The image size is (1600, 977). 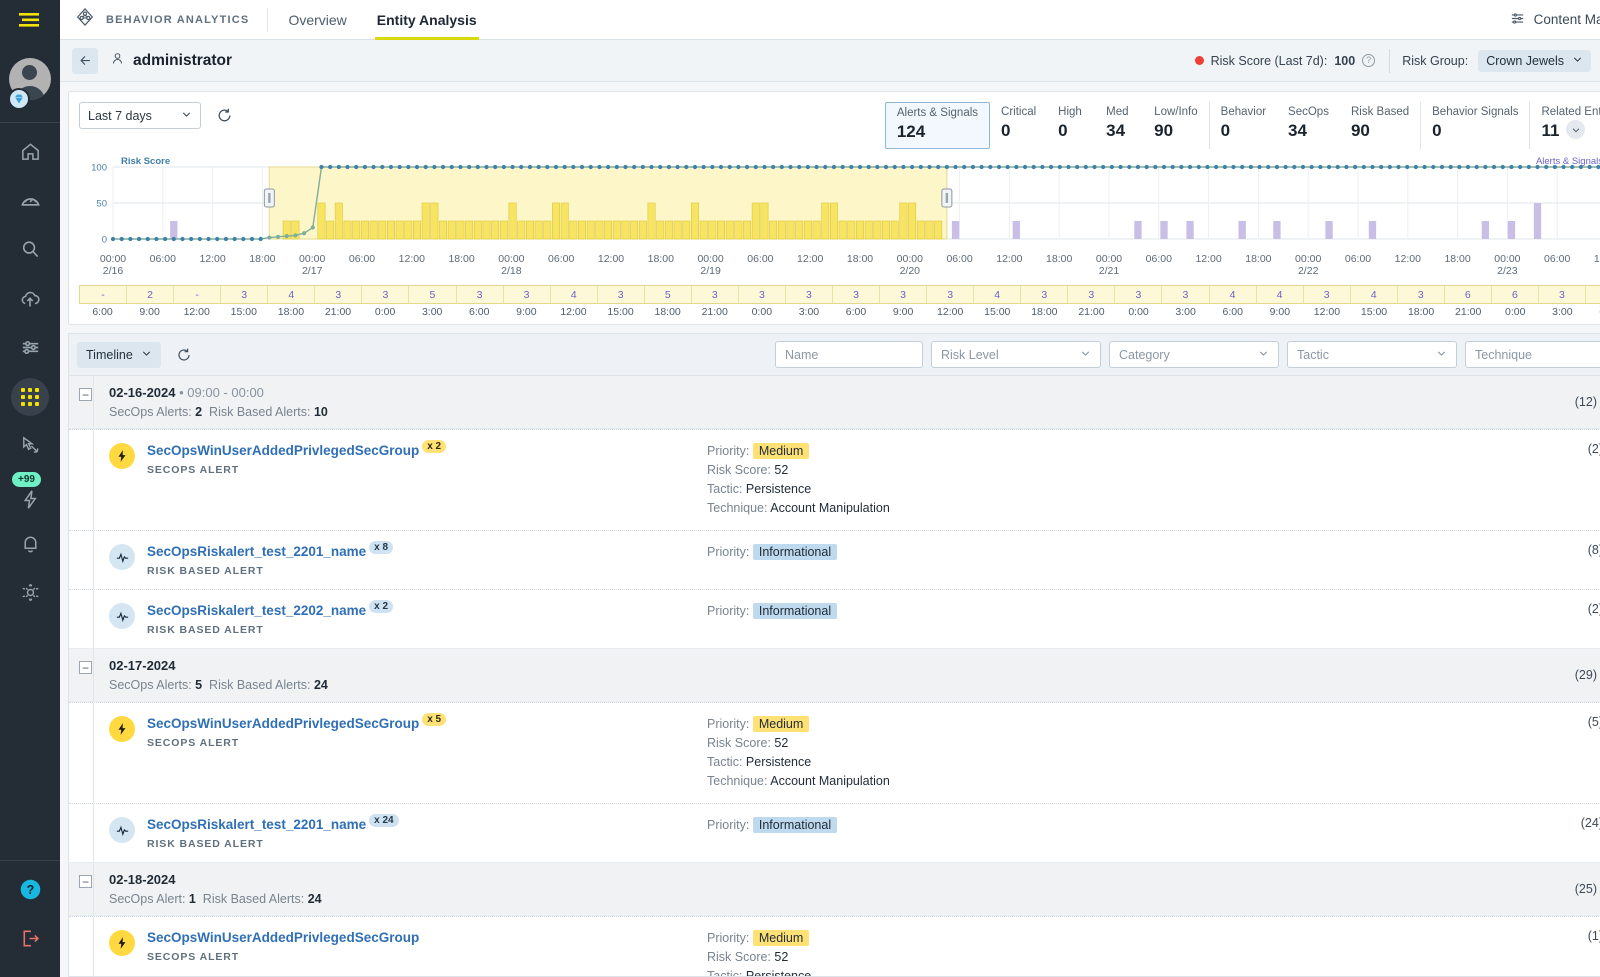 I want to click on sidebar-item-upload, so click(x=30, y=298).